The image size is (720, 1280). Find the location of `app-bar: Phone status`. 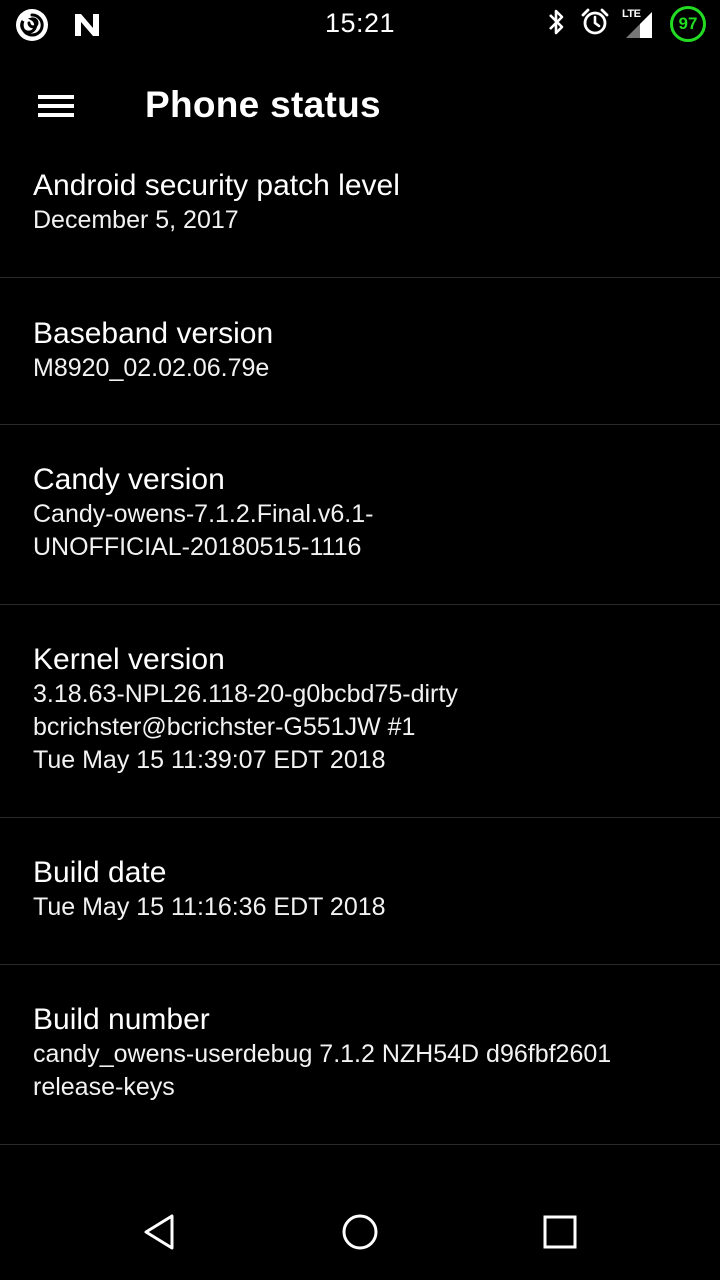

app-bar: Phone status is located at coordinates (360, 107).